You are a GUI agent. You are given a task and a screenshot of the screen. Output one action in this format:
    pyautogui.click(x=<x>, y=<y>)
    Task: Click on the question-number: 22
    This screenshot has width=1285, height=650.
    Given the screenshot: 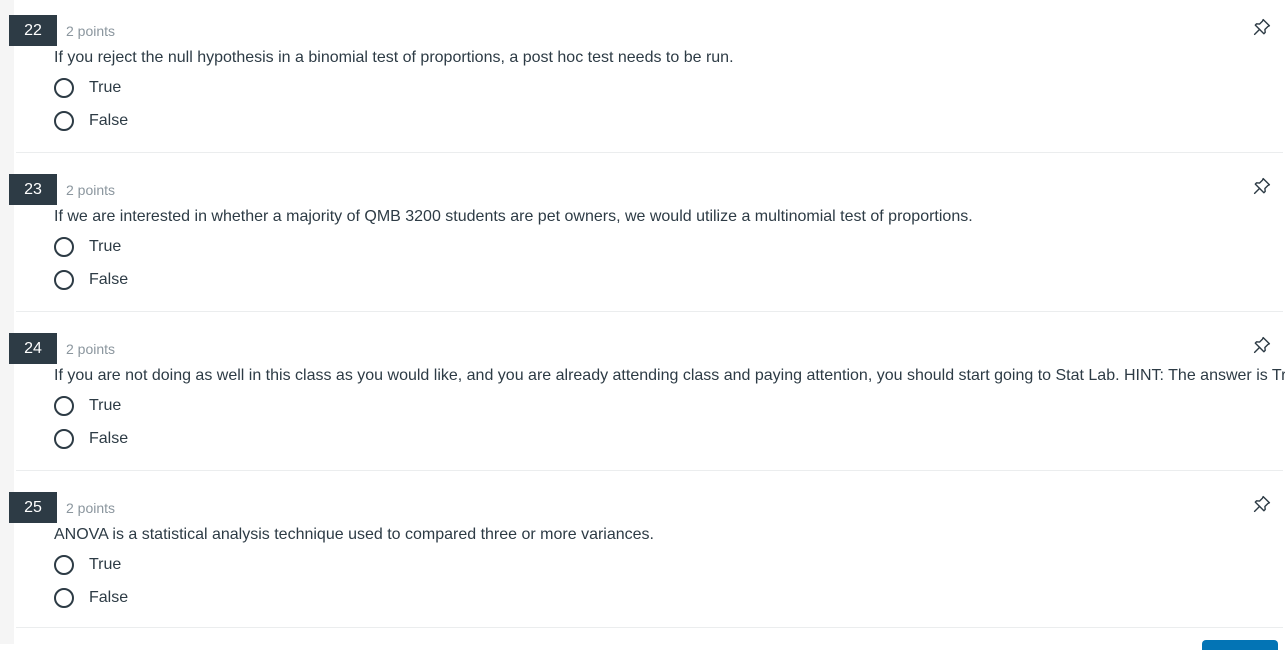 What is the action you would take?
    pyautogui.click(x=33, y=30)
    